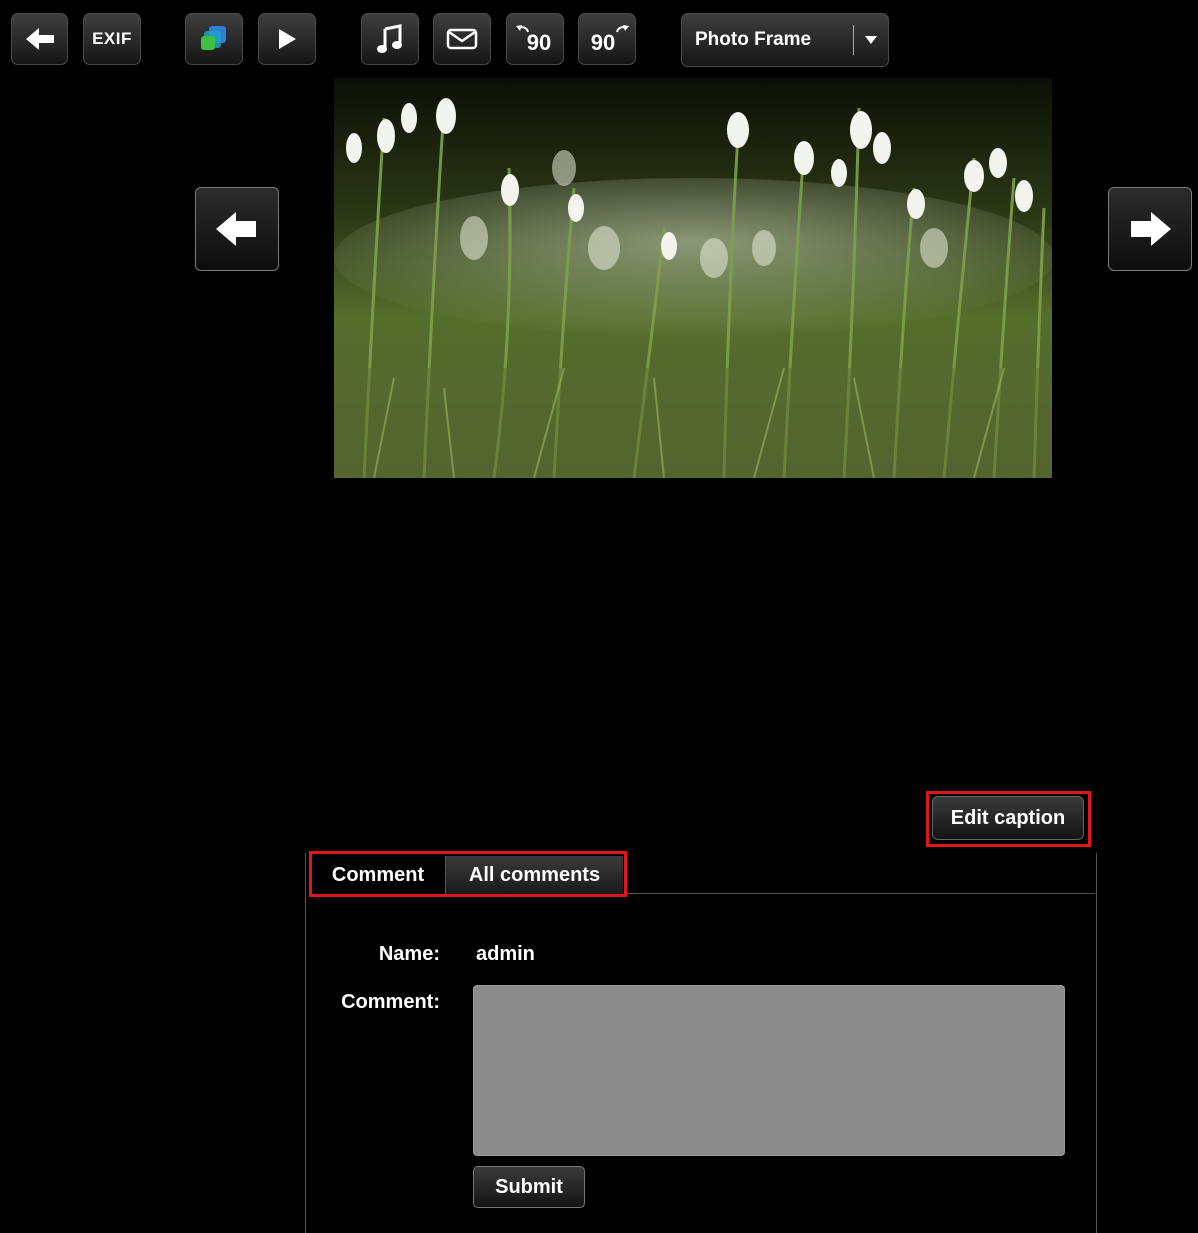 This screenshot has width=1198, height=1233. I want to click on photo-frame-selected: Photo Frame, so click(753, 39).